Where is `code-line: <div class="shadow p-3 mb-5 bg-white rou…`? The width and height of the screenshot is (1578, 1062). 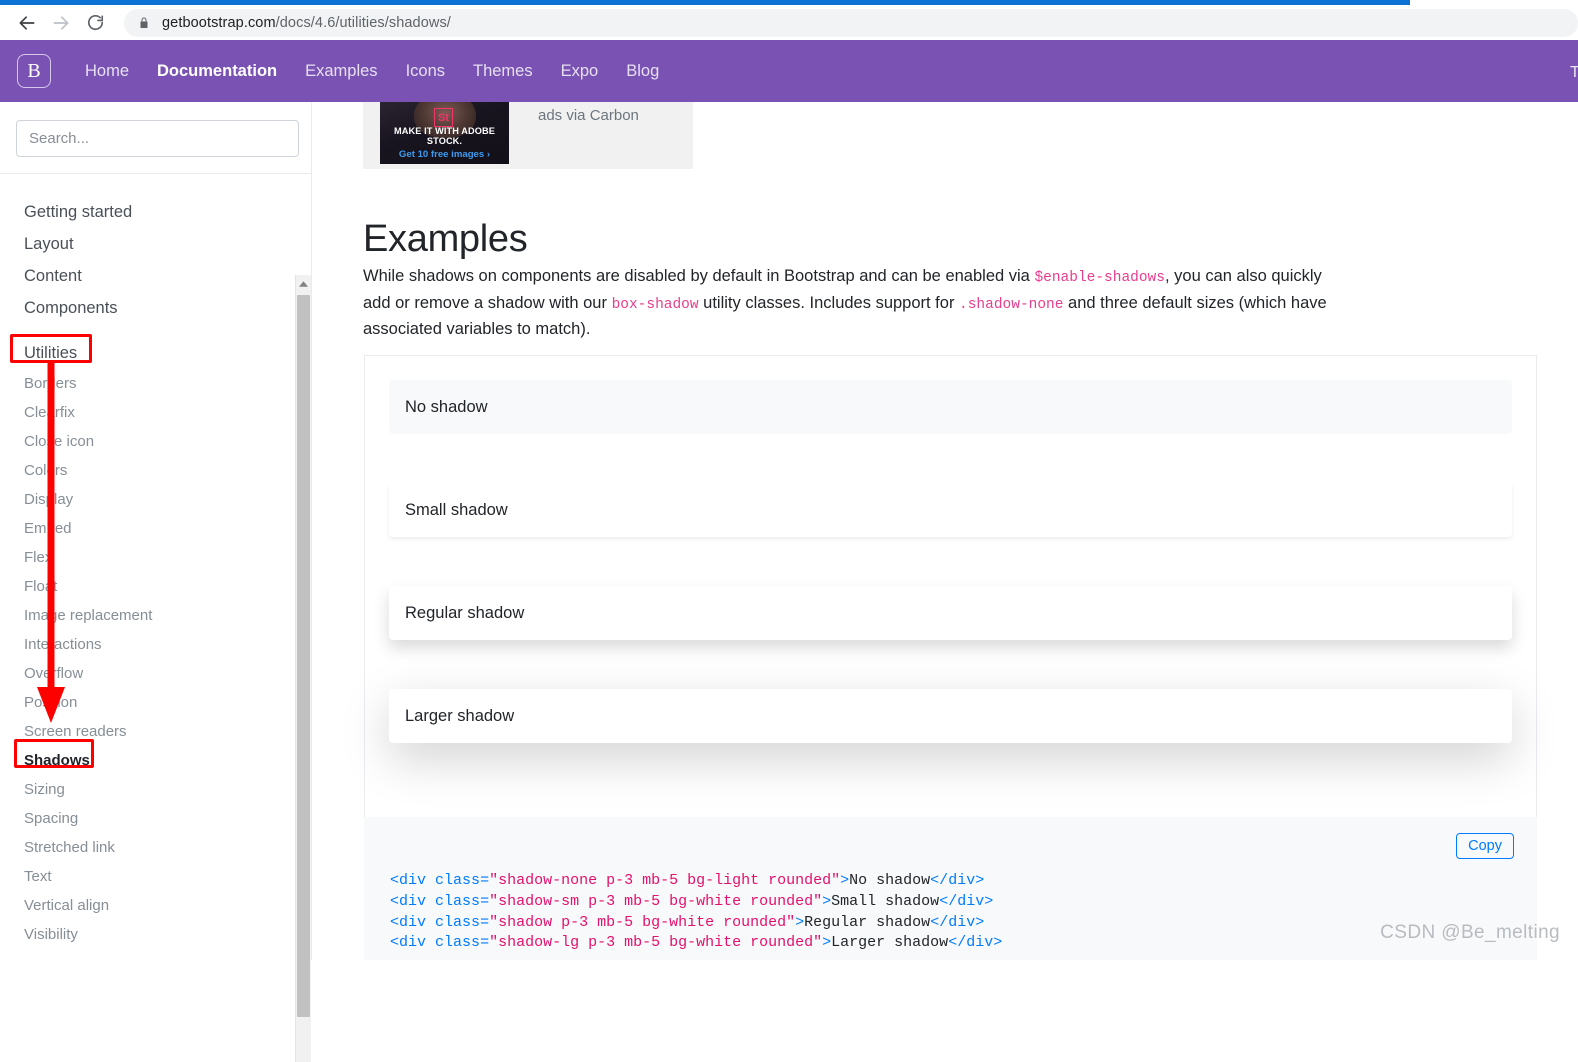
code-line: <div class="shadow p-3 mb-5 bg-white rou… is located at coordinates (963, 923).